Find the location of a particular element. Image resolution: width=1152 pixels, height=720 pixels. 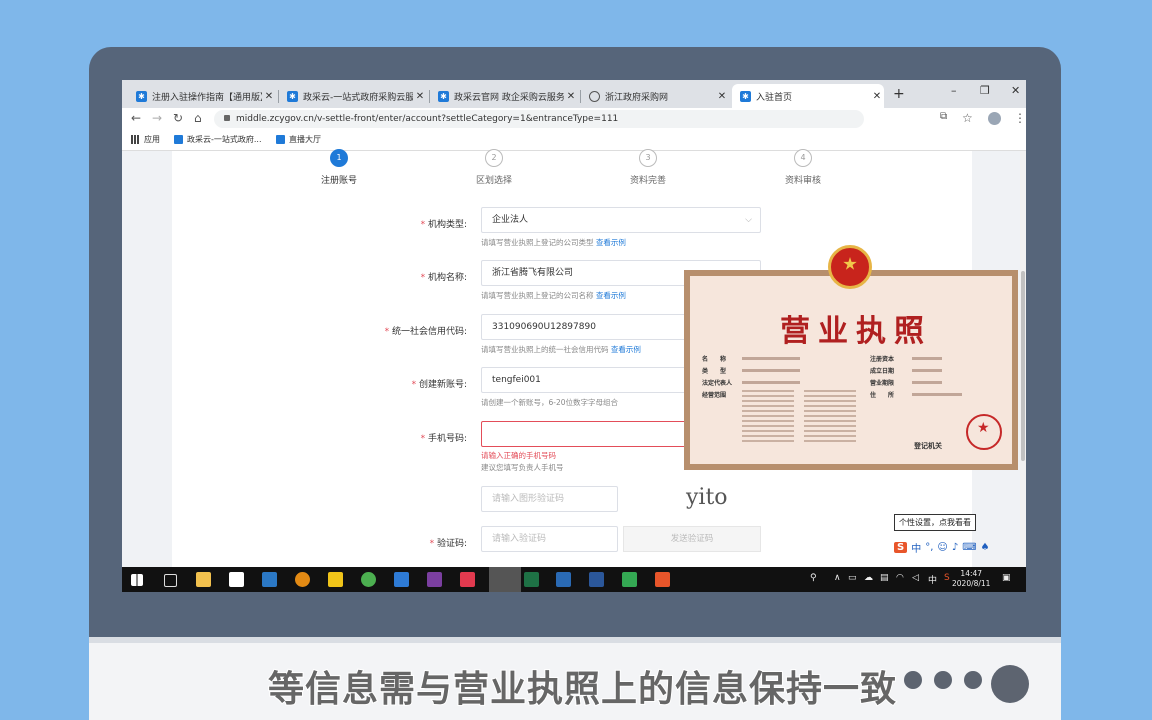

mail-icon is located at coordinates (269, 579).